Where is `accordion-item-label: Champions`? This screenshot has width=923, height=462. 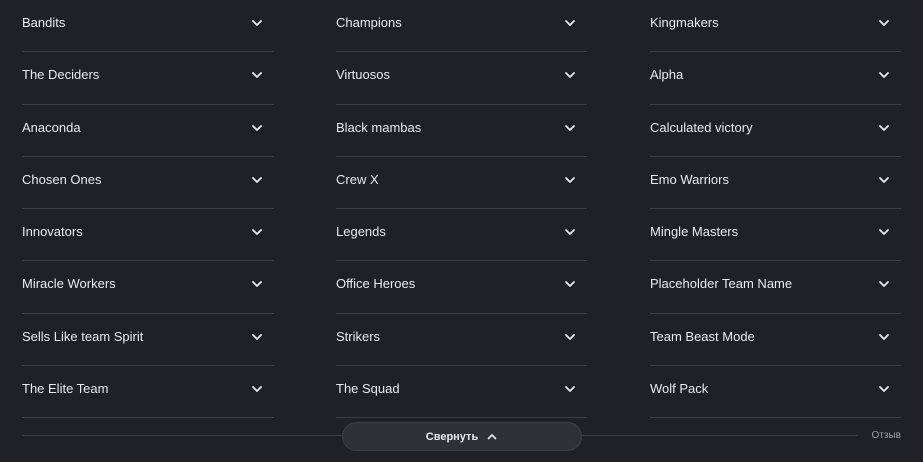 accordion-item-label: Champions is located at coordinates (369, 22).